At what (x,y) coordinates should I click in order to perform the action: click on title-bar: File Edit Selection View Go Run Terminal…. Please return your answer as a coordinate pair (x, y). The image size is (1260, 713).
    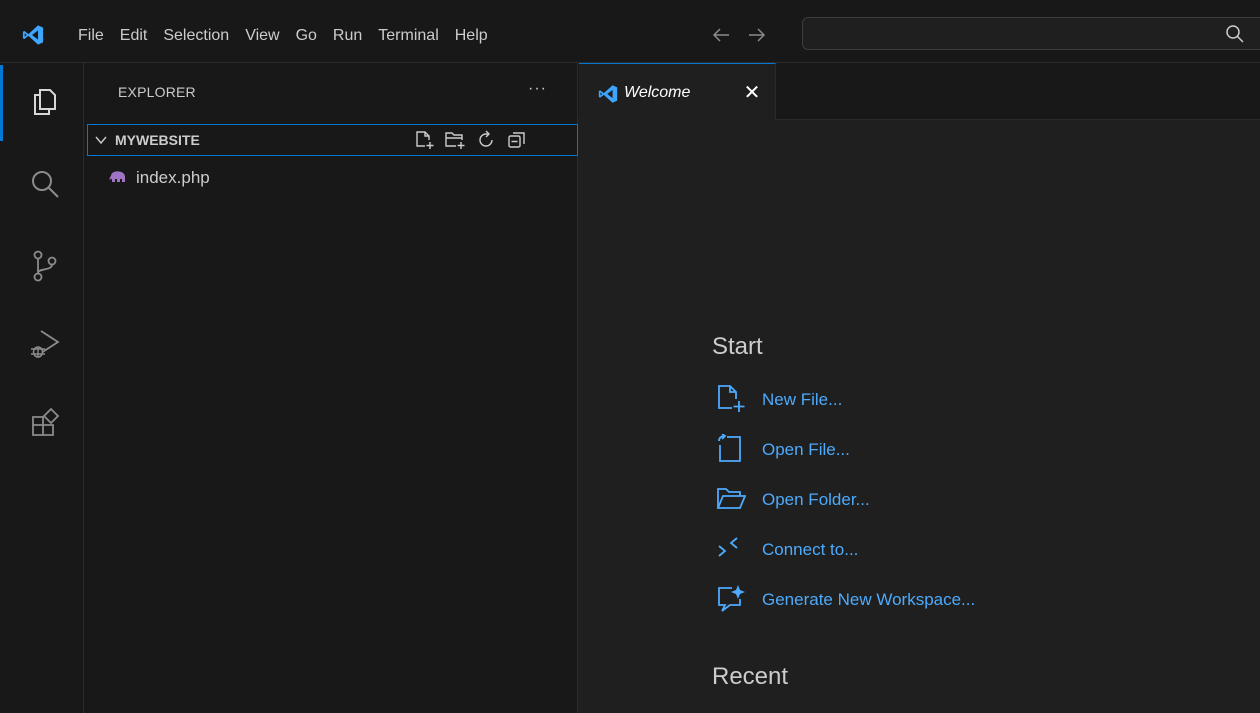
    Looking at the image, I should click on (630, 31).